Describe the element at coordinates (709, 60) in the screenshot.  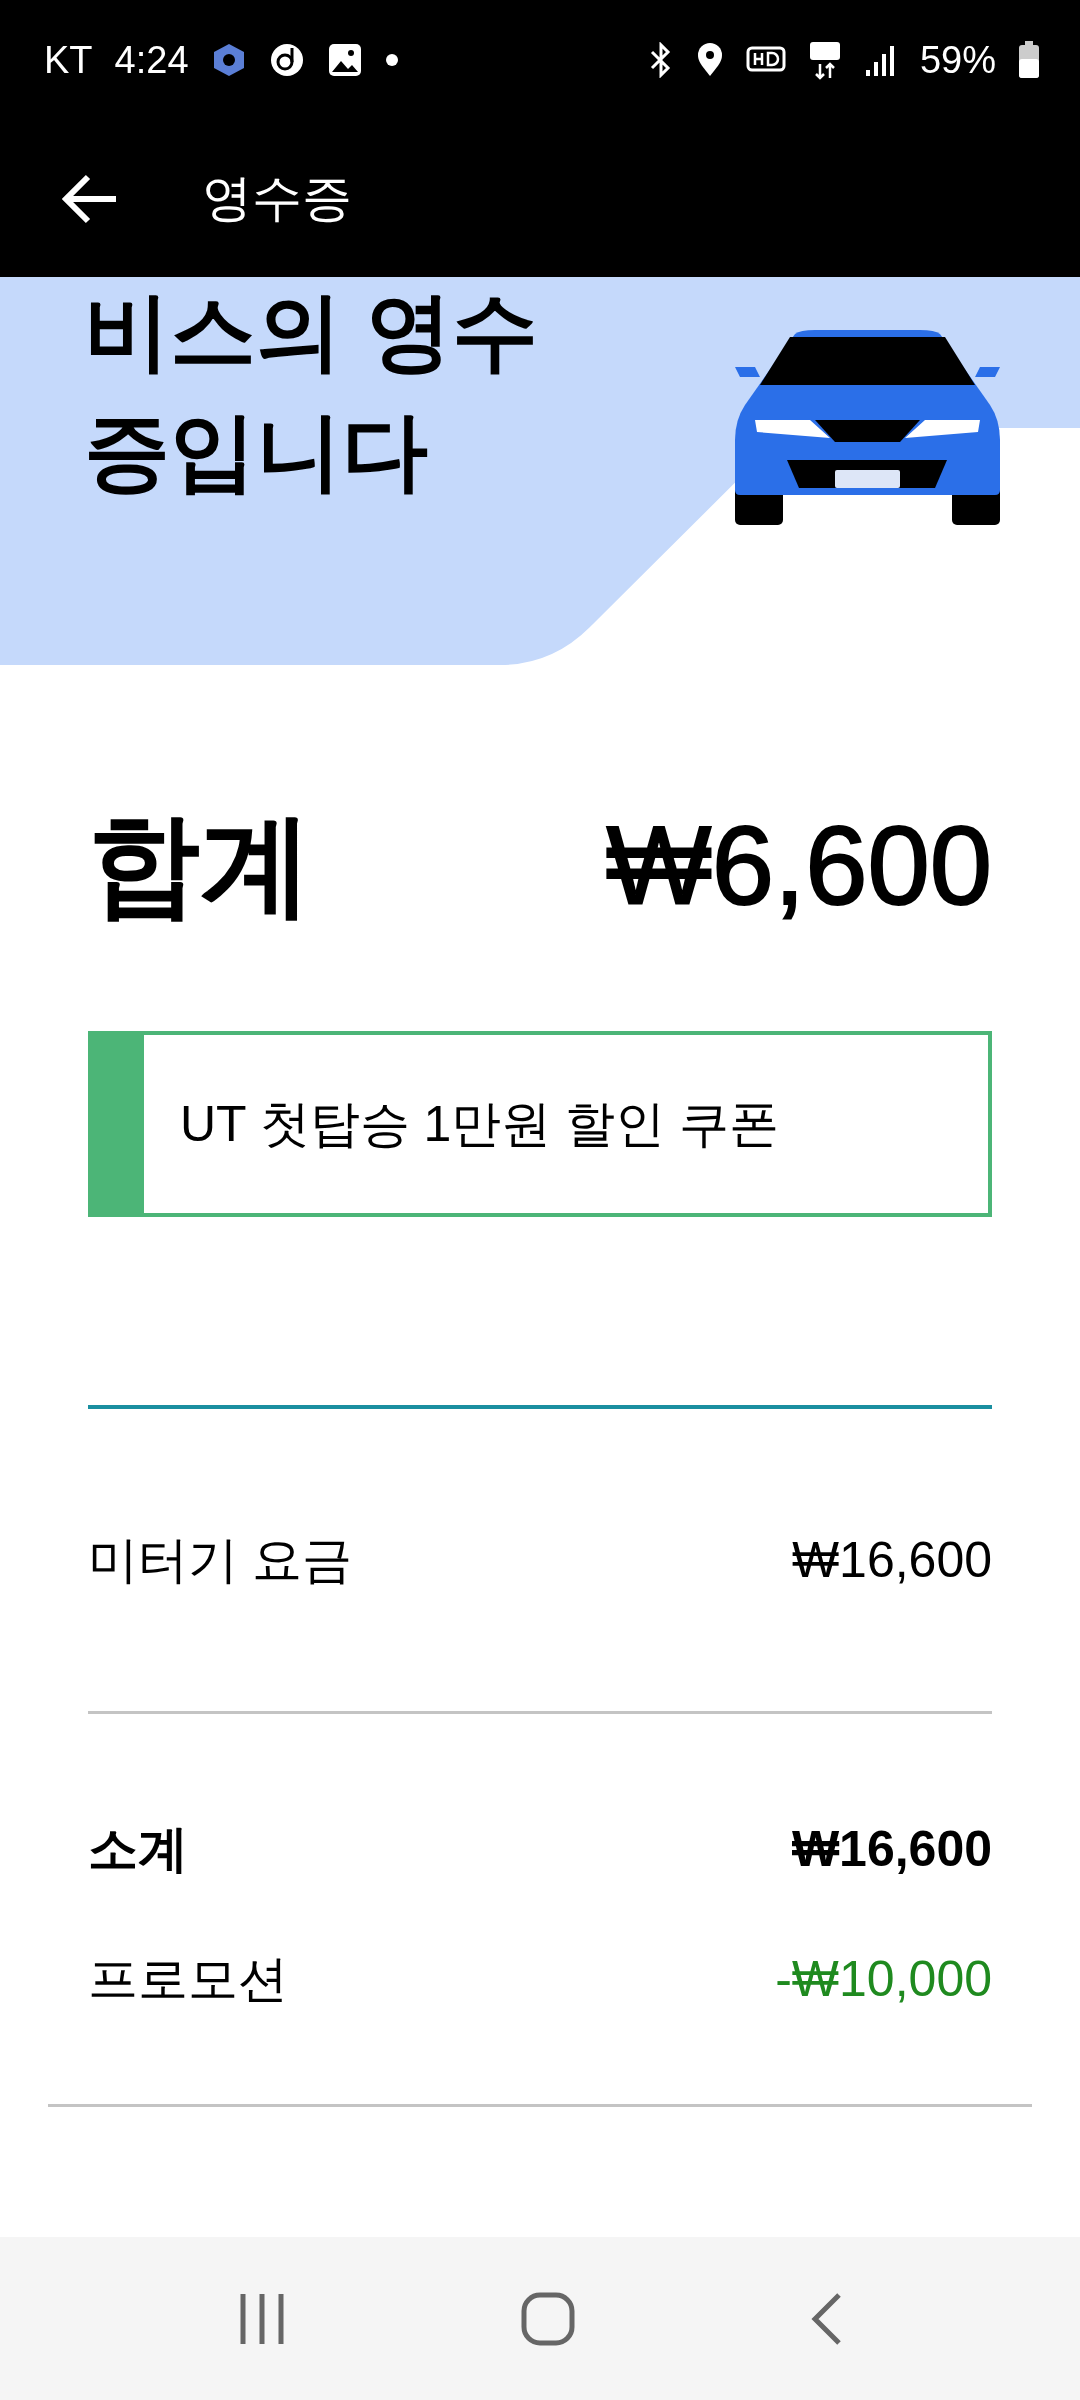
I see `location-icon` at that location.